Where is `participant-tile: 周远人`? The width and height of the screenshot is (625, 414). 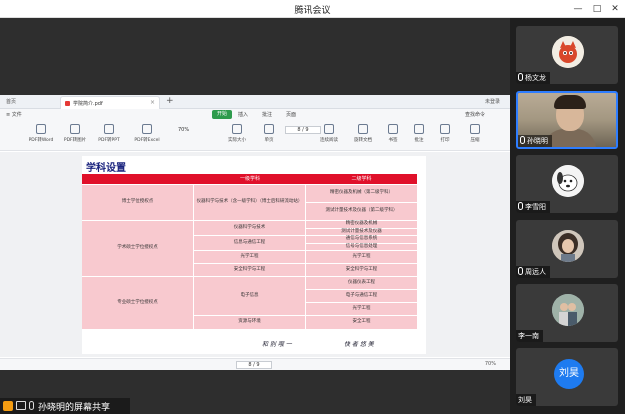 participant-tile: 周远人 is located at coordinates (567, 249).